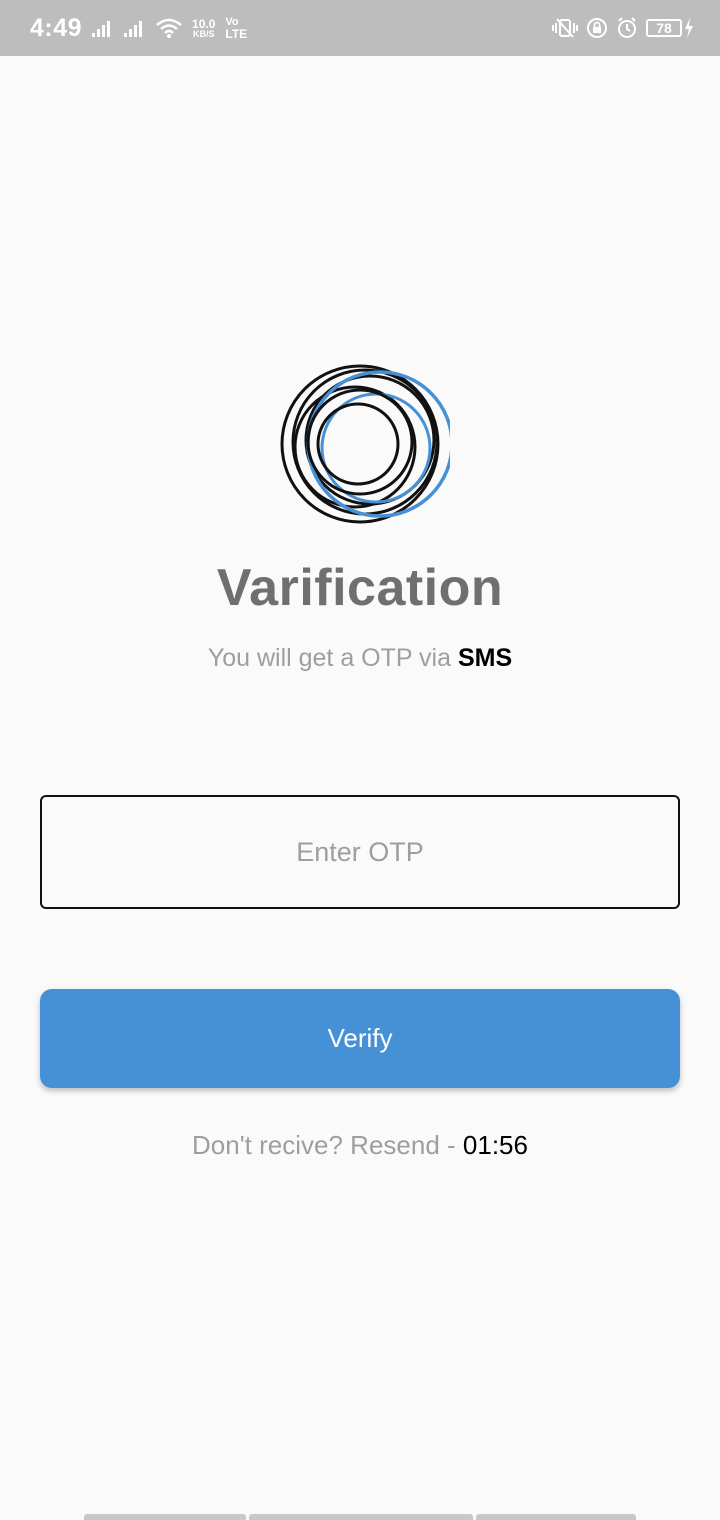 The width and height of the screenshot is (720, 1520). Describe the element at coordinates (565, 28) in the screenshot. I see `vibrate-icon` at that location.